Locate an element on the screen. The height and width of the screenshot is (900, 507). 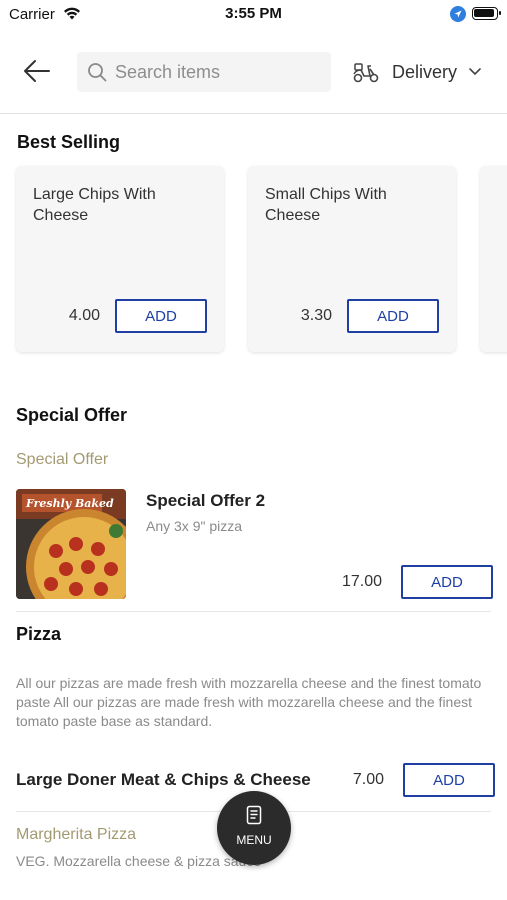
divider is located at coordinates (253, 611).